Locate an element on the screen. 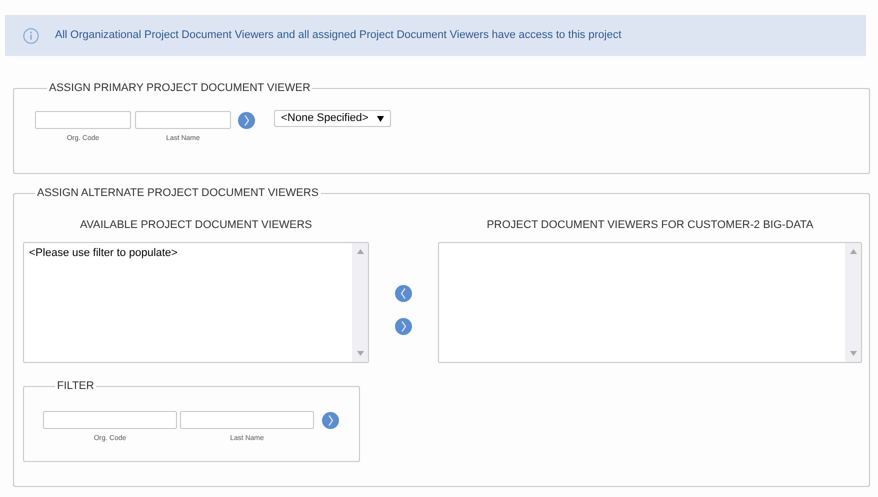 The height and width of the screenshot is (497, 878). info-message: All Organizational Project Document Viewers and all assigned Project Document Viewers have access to this project is located at coordinates (338, 36).